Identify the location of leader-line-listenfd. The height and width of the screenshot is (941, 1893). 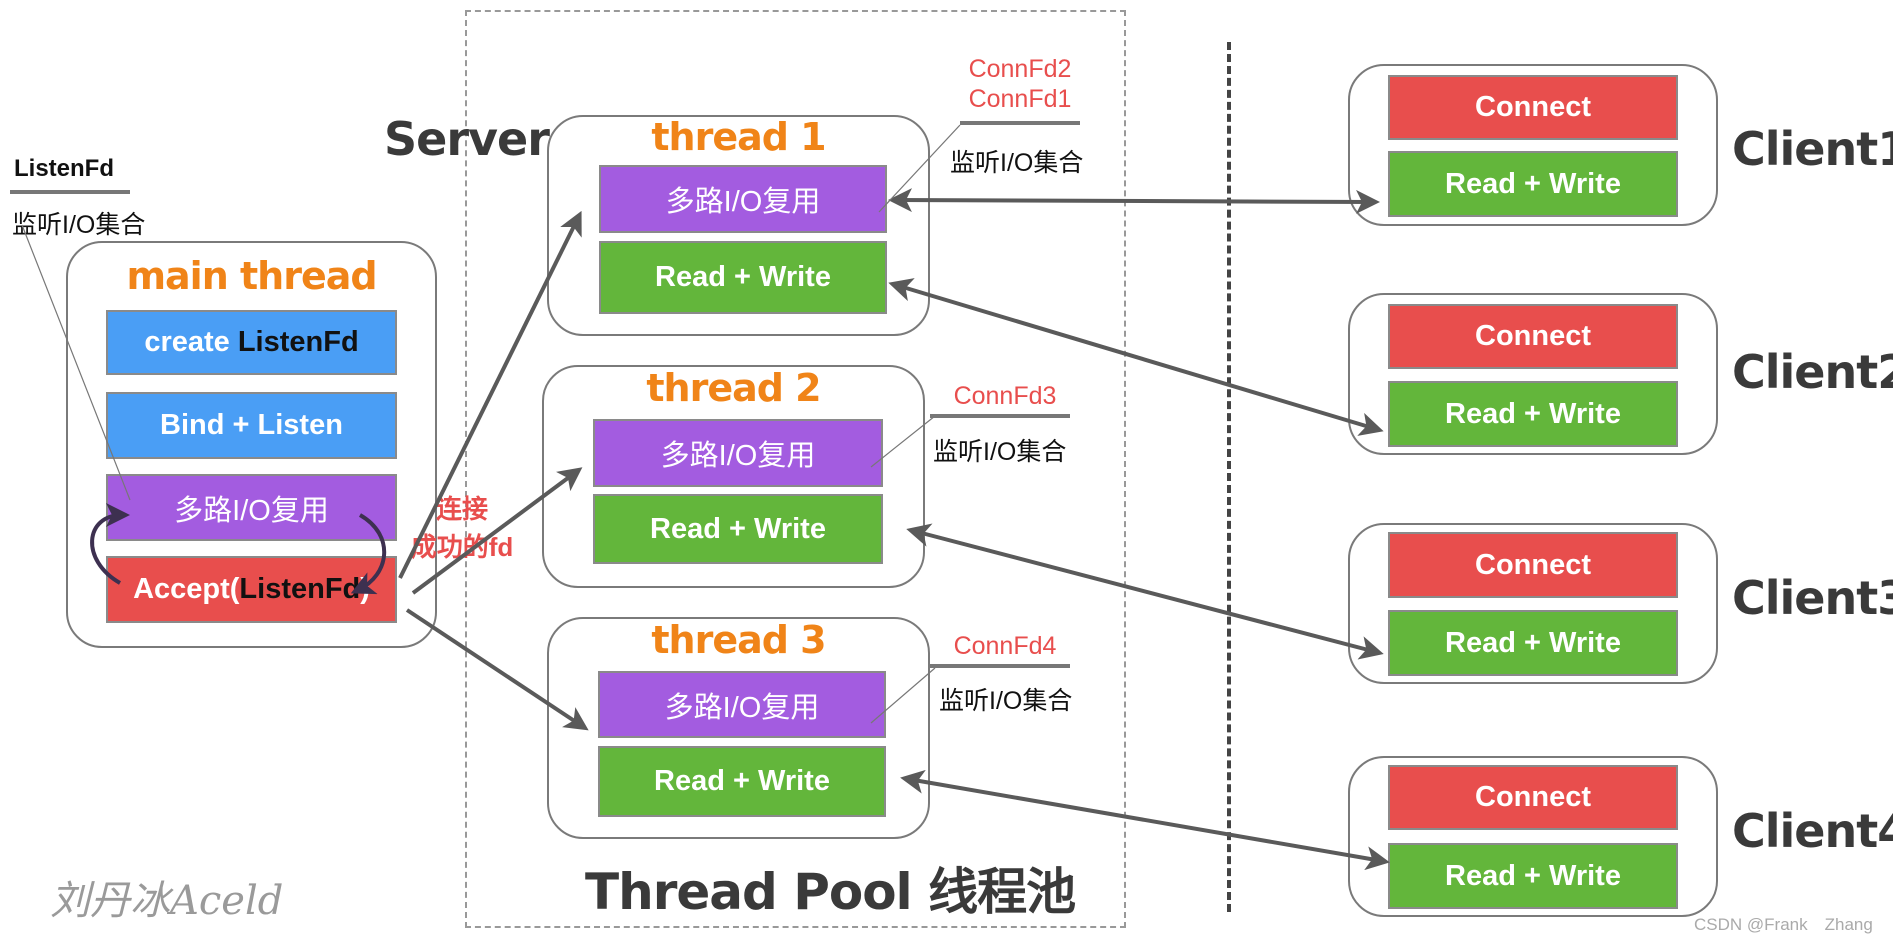
(76, 362).